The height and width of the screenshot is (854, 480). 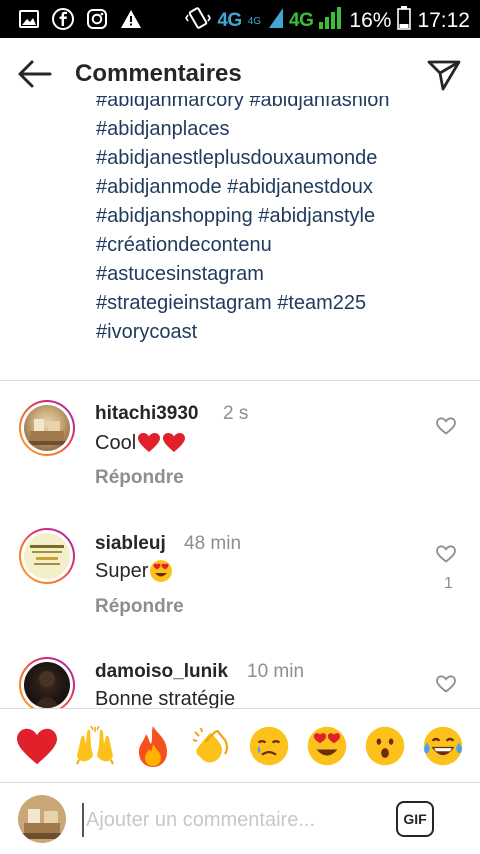 What do you see at coordinates (243, 103) in the screenshot?
I see `caption-hashtag-line: #abidjanmarcory #abidjanfashion` at bounding box center [243, 103].